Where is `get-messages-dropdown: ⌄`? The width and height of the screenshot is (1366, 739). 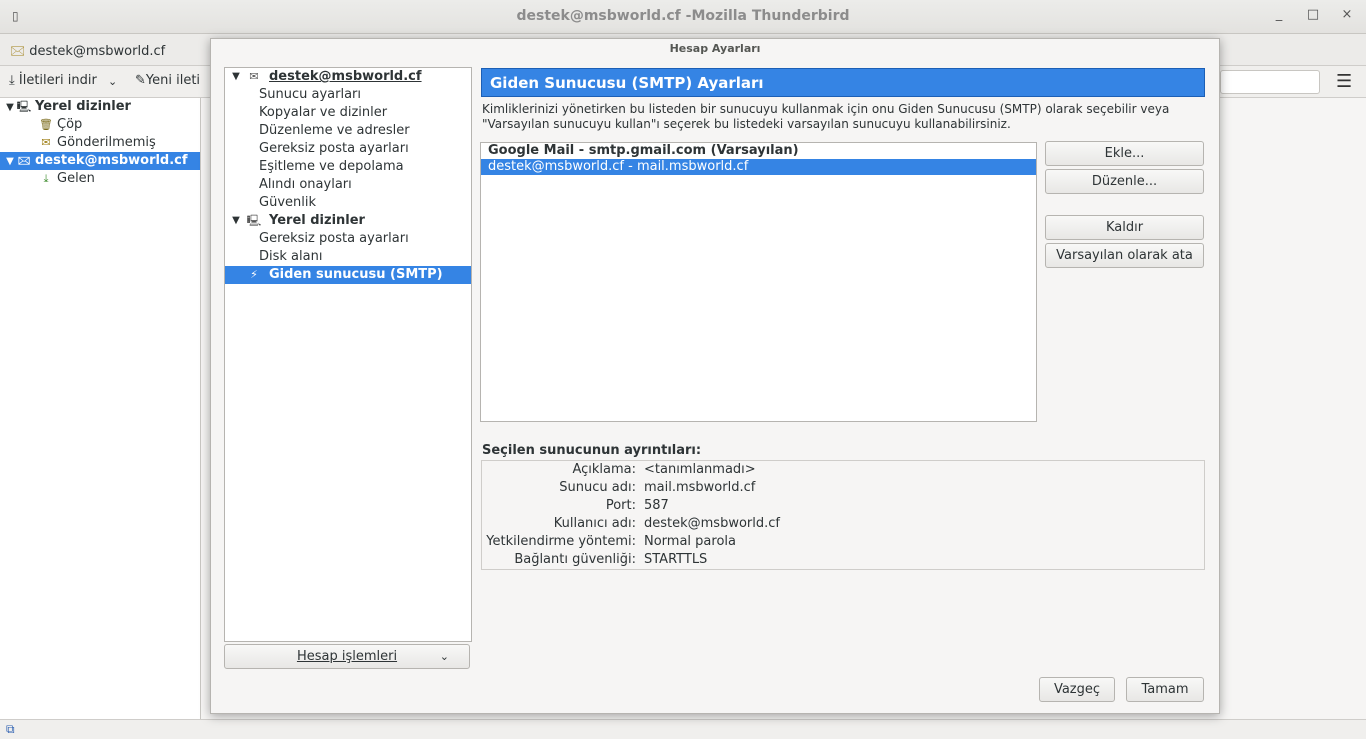
get-messages-dropdown: ⌄ is located at coordinates (112, 81).